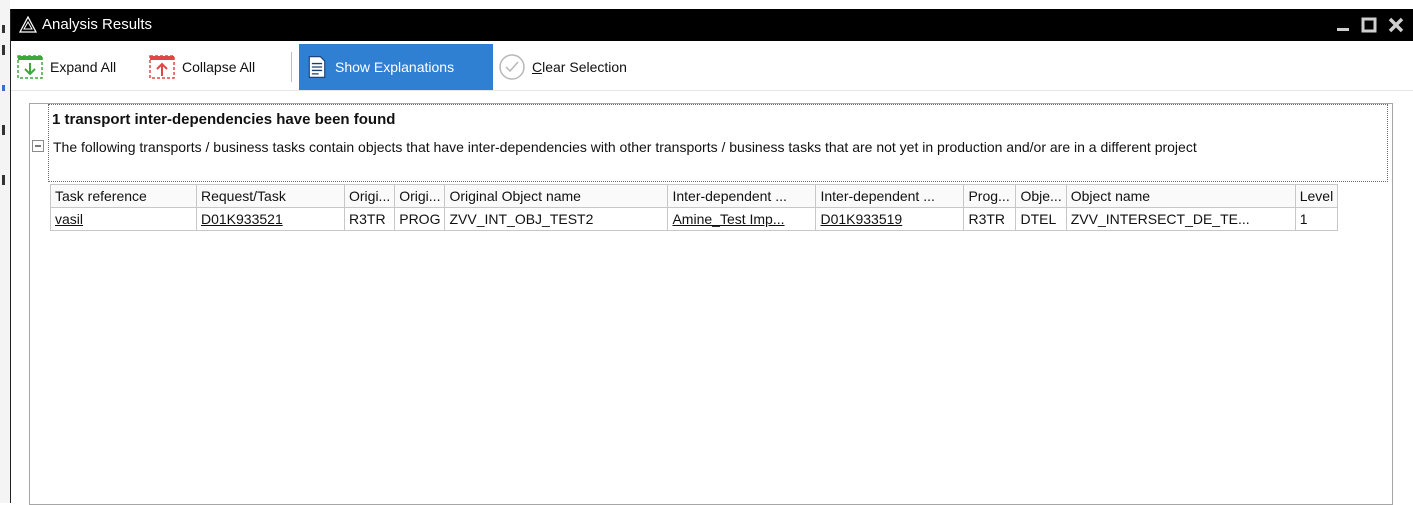 The image size is (1413, 505). Describe the element at coordinates (162, 67) in the screenshot. I see `collapse-all-icon` at that location.